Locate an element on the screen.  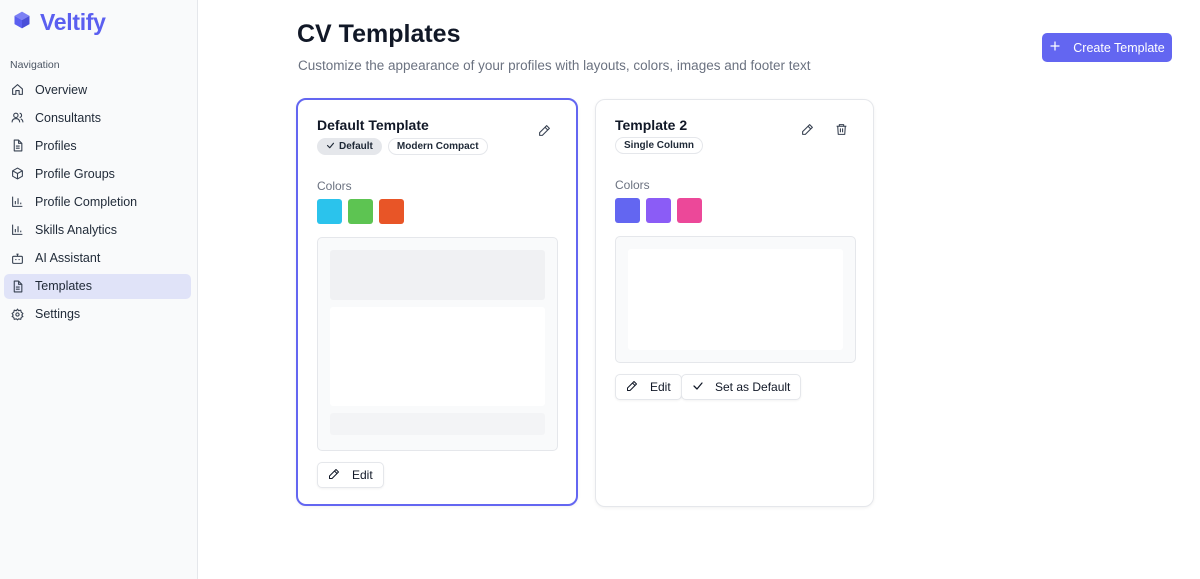
sidebar-item-skills-analytics: Skills Analytics is located at coordinates (97, 229).